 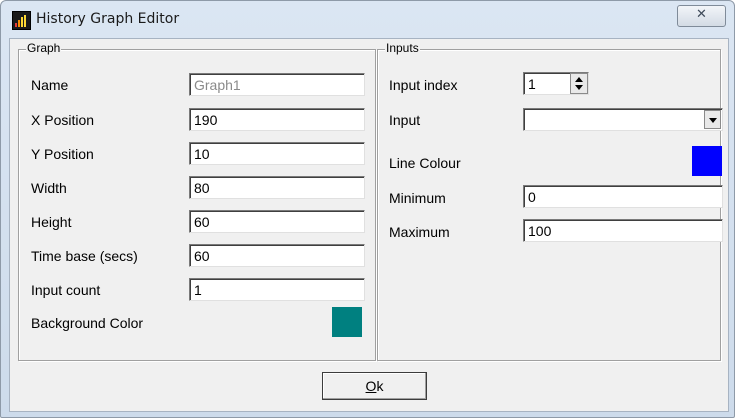 I want to click on graph-app-icon, so click(x=21, y=20).